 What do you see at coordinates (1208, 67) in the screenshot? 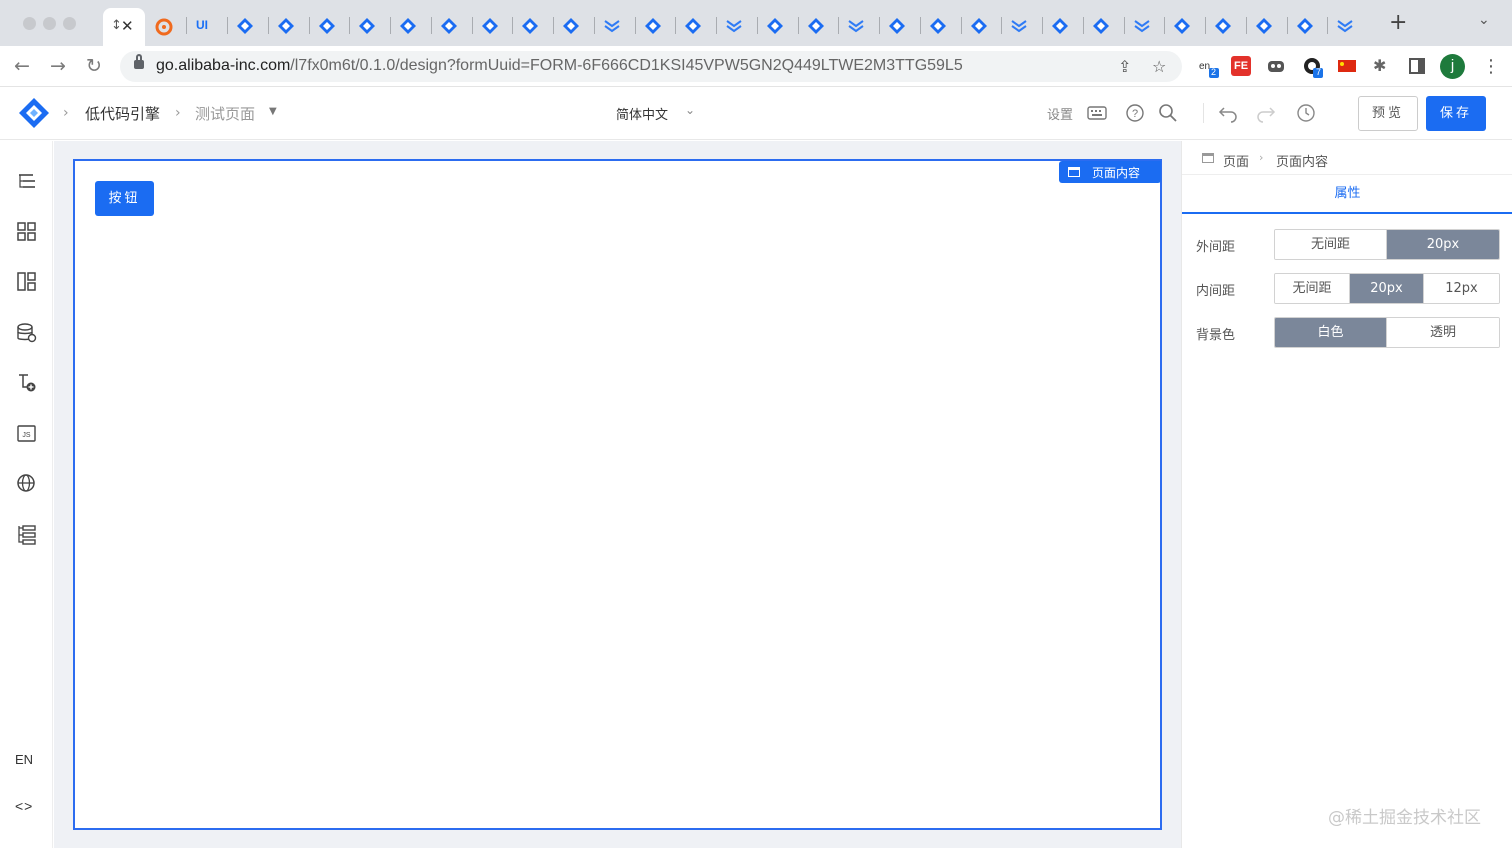
I see `translate-extension-icon: en 2` at bounding box center [1208, 67].